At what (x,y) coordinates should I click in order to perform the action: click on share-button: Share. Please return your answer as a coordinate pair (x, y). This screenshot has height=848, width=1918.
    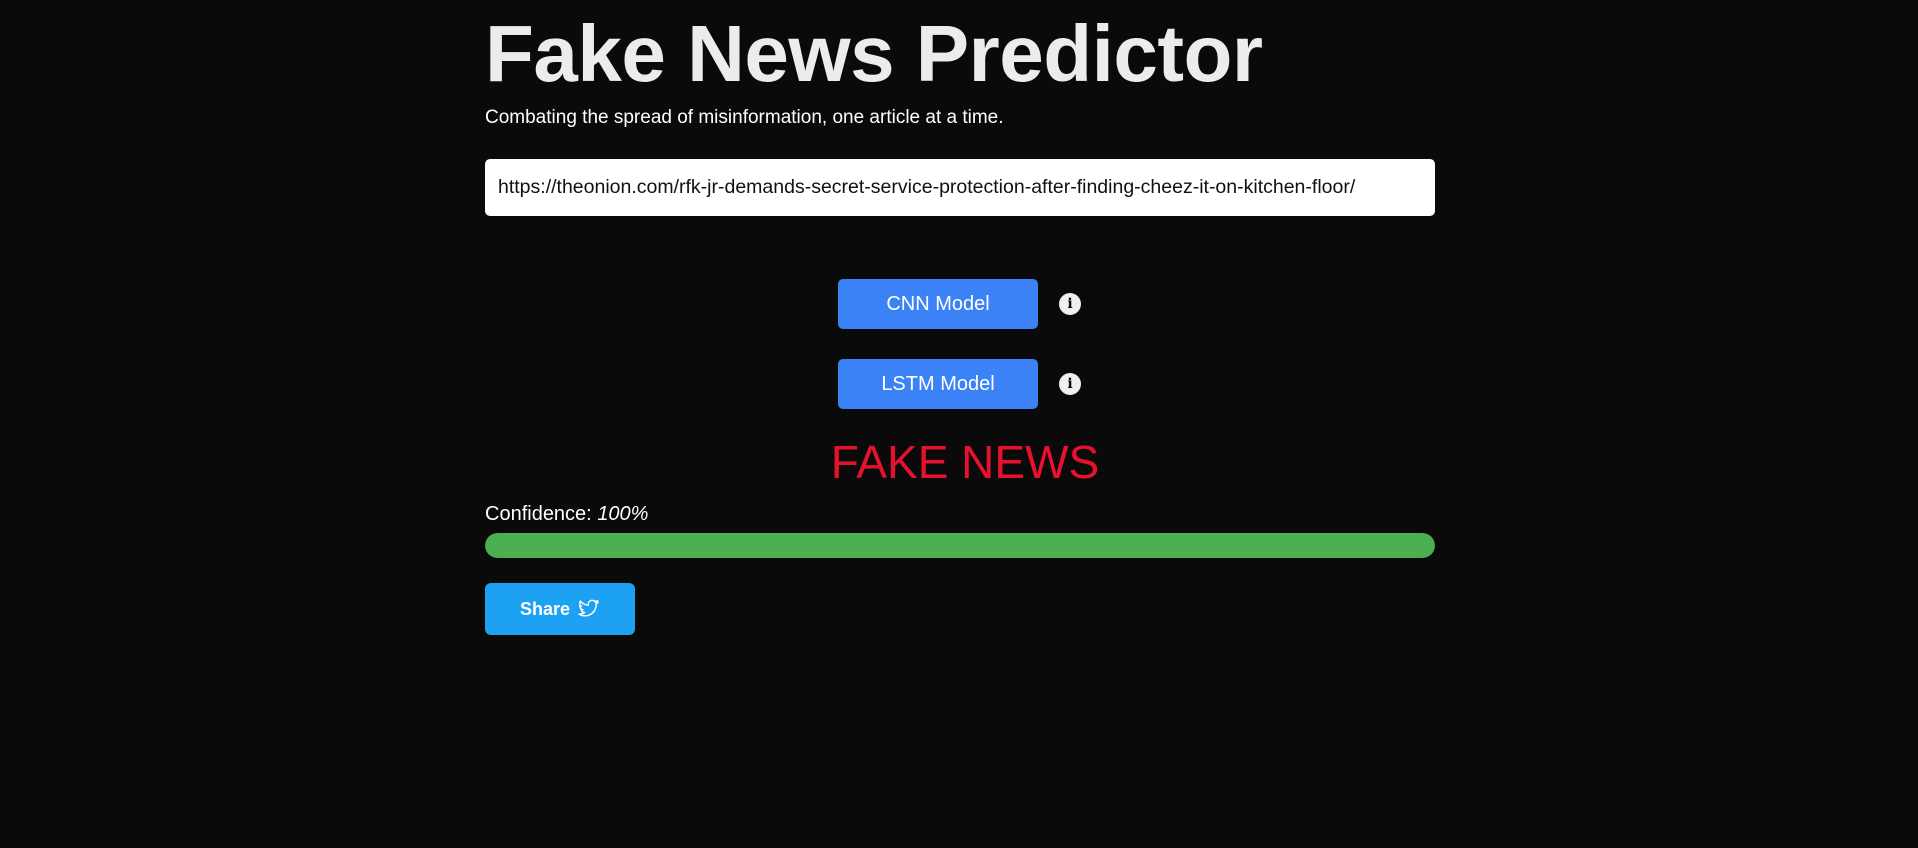
    Looking at the image, I should click on (560, 609).